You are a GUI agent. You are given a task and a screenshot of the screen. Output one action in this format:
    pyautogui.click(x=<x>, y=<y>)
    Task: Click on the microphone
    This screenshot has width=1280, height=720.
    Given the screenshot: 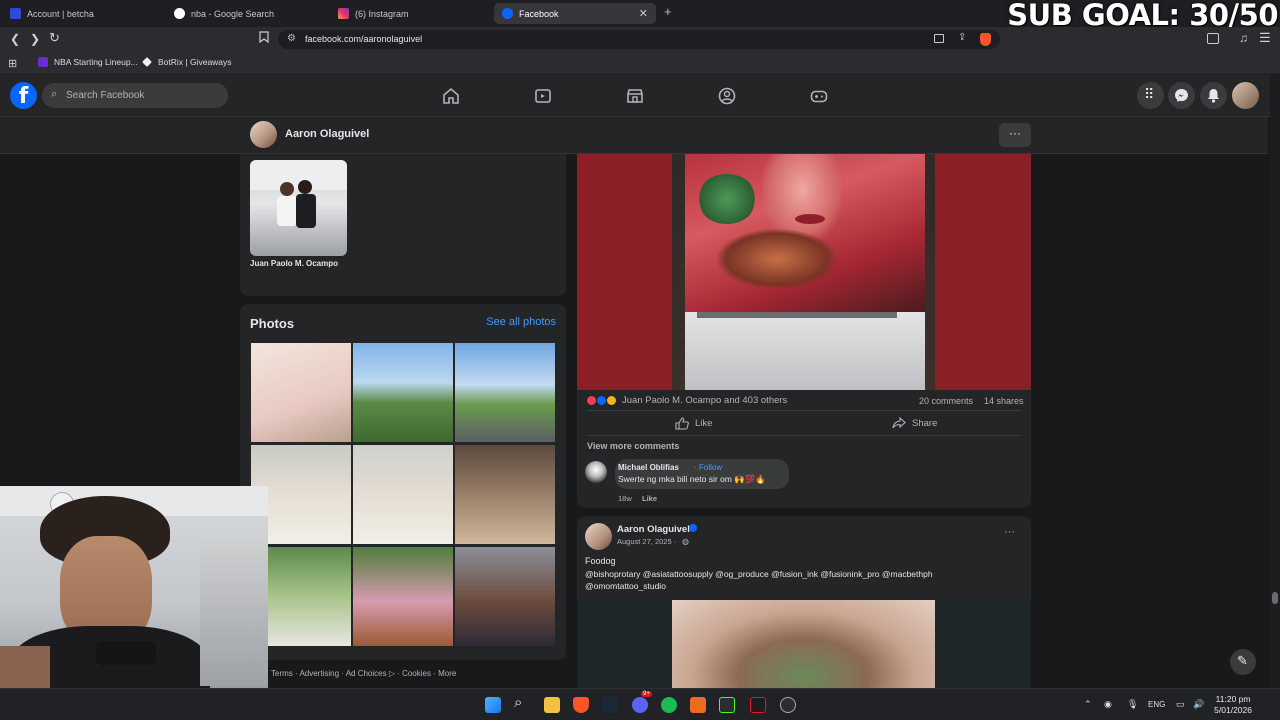 What is the action you would take?
    pyautogui.click(x=126, y=653)
    